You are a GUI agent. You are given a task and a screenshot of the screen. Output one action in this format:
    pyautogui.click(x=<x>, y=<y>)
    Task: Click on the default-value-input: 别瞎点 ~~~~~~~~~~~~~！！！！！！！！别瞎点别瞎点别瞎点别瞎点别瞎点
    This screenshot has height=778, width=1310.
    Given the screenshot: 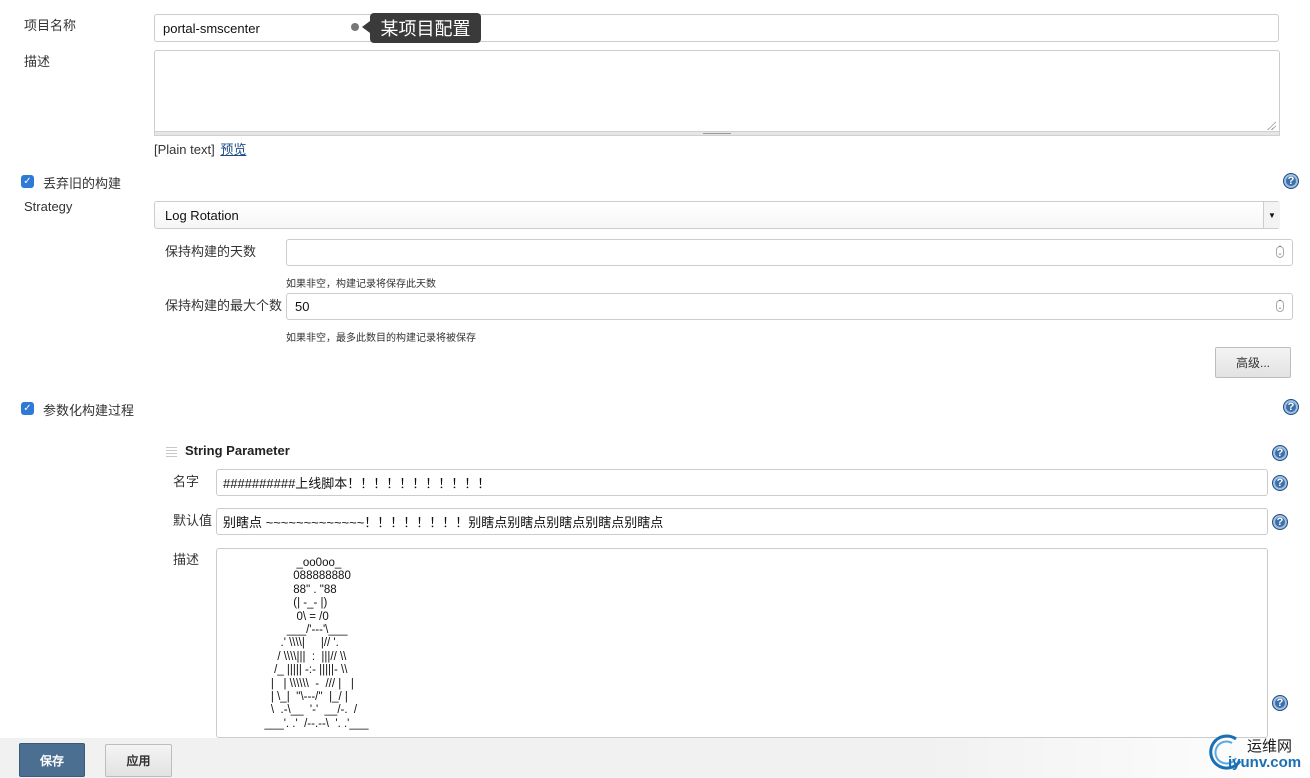 What is the action you would take?
    pyautogui.click(x=742, y=521)
    